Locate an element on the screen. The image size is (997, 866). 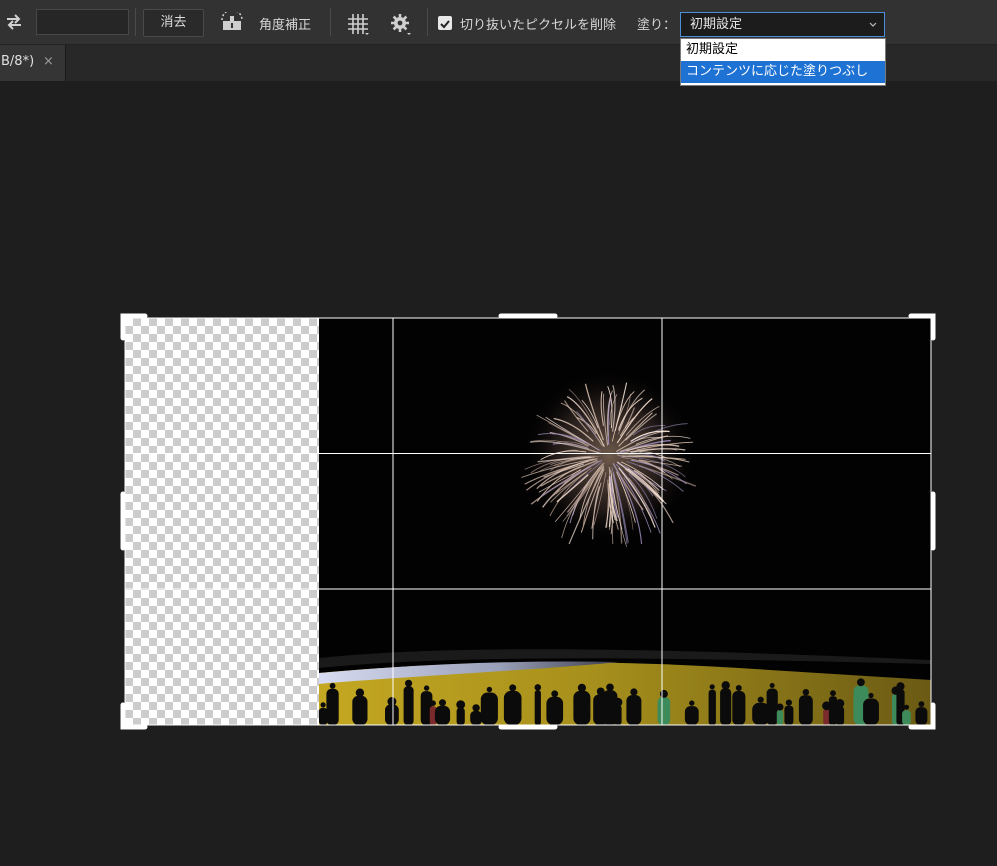
fill-select: 初期設定 is located at coordinates (782, 24).